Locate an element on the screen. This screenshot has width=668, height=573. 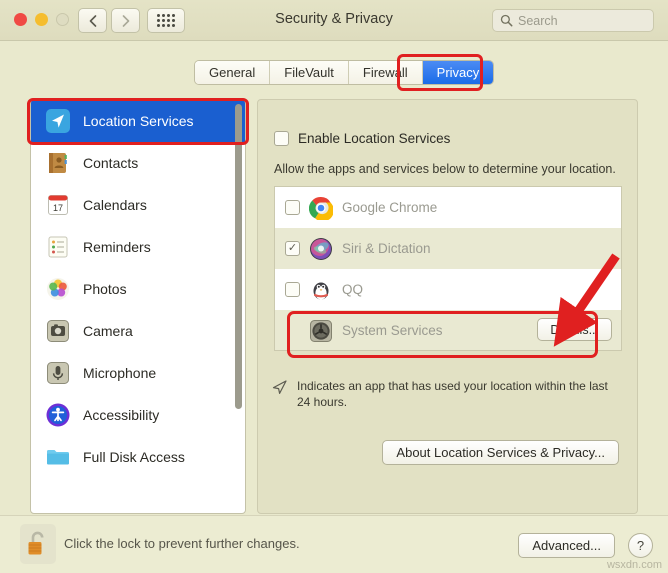
sidebar-label: Photos is located at coordinates (105, 289).